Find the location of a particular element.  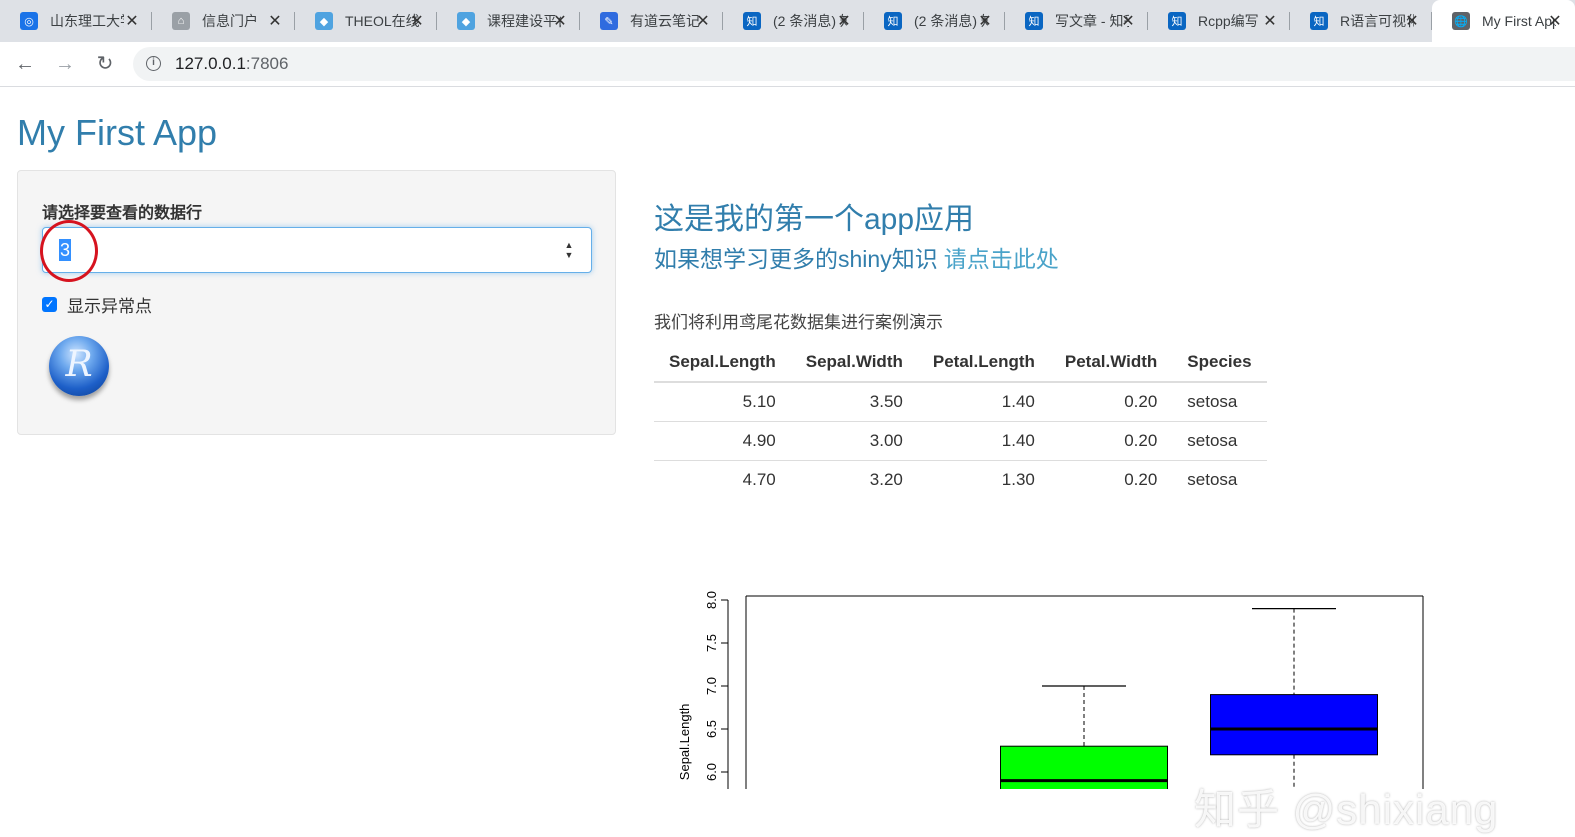

url-port: :7806 is located at coordinates (267, 63).